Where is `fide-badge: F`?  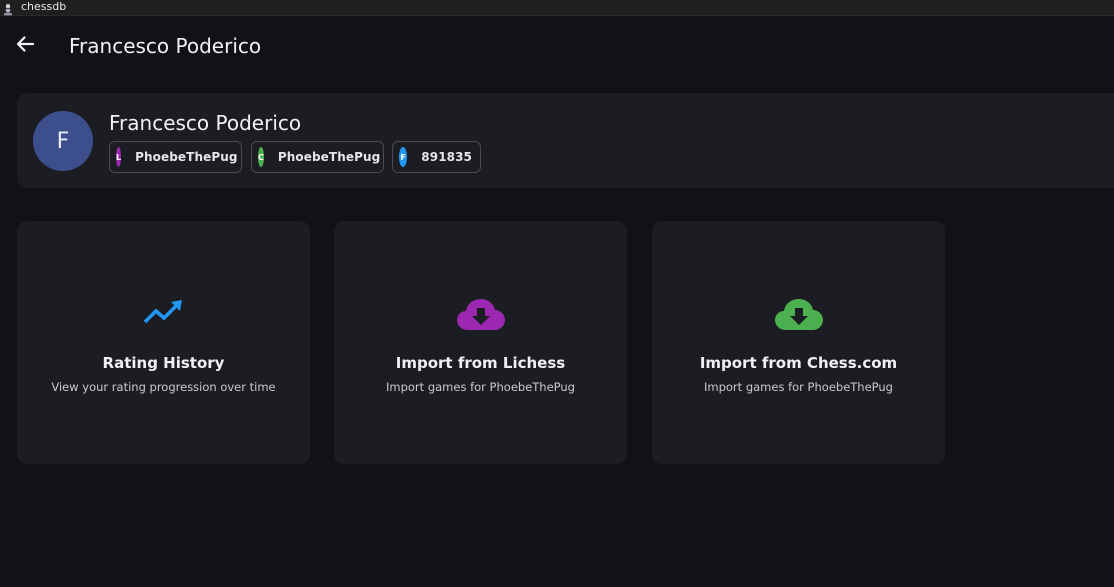 fide-badge: F is located at coordinates (403, 157).